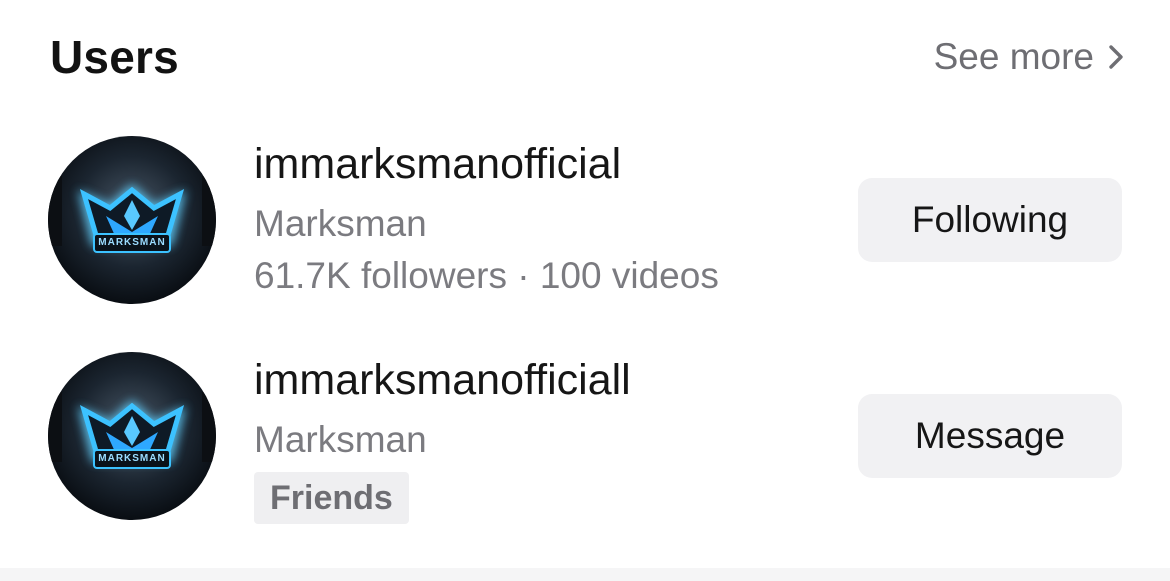 This screenshot has height=581, width=1170. Describe the element at coordinates (585, 574) in the screenshot. I see `section-divider` at that location.